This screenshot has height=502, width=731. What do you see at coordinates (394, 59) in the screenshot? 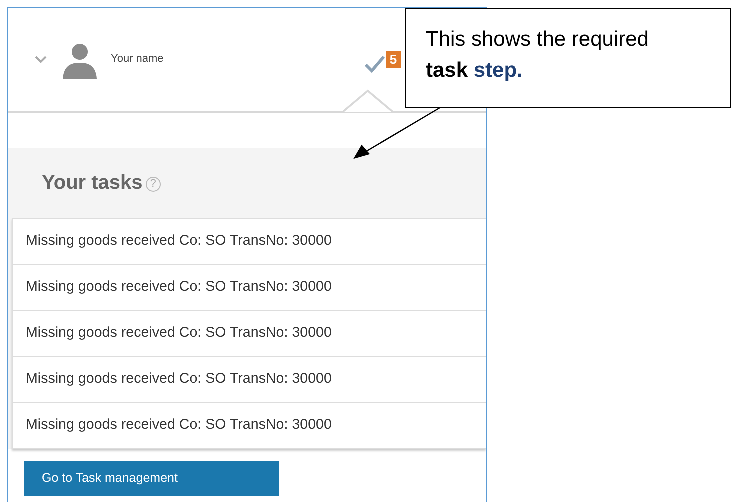
I see `task-count: 5` at bounding box center [394, 59].